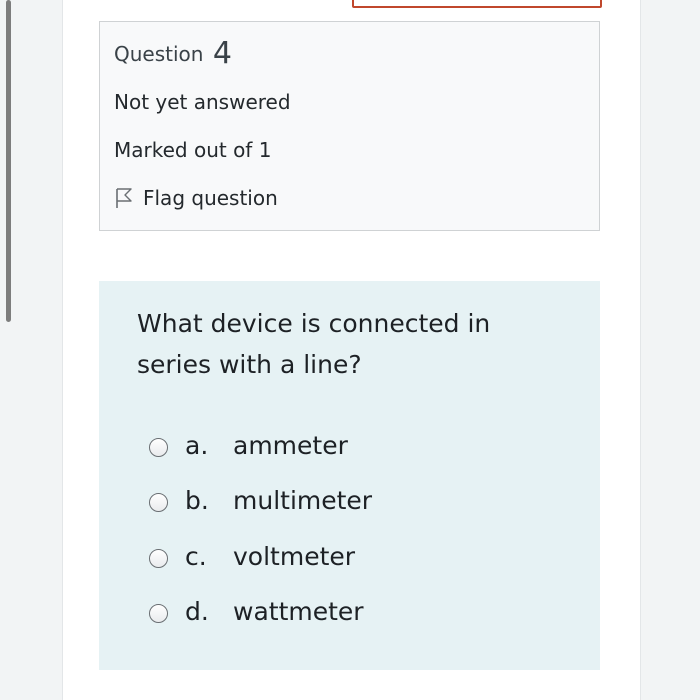 The height and width of the screenshot is (700, 700). I want to click on flag-question-link: Flag question, so click(196, 198).